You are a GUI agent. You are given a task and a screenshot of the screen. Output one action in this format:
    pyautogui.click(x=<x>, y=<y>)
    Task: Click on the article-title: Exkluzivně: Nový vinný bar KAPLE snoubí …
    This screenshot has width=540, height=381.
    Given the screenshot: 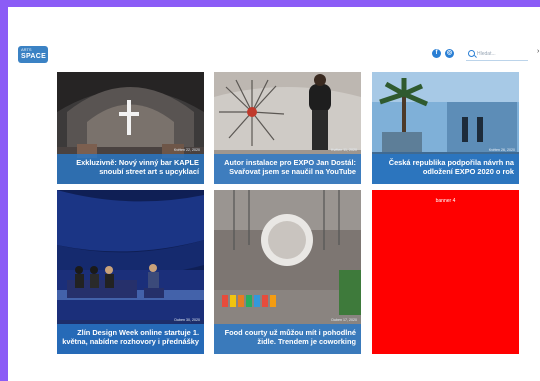 What is the action you would take?
    pyautogui.click(x=129, y=167)
    